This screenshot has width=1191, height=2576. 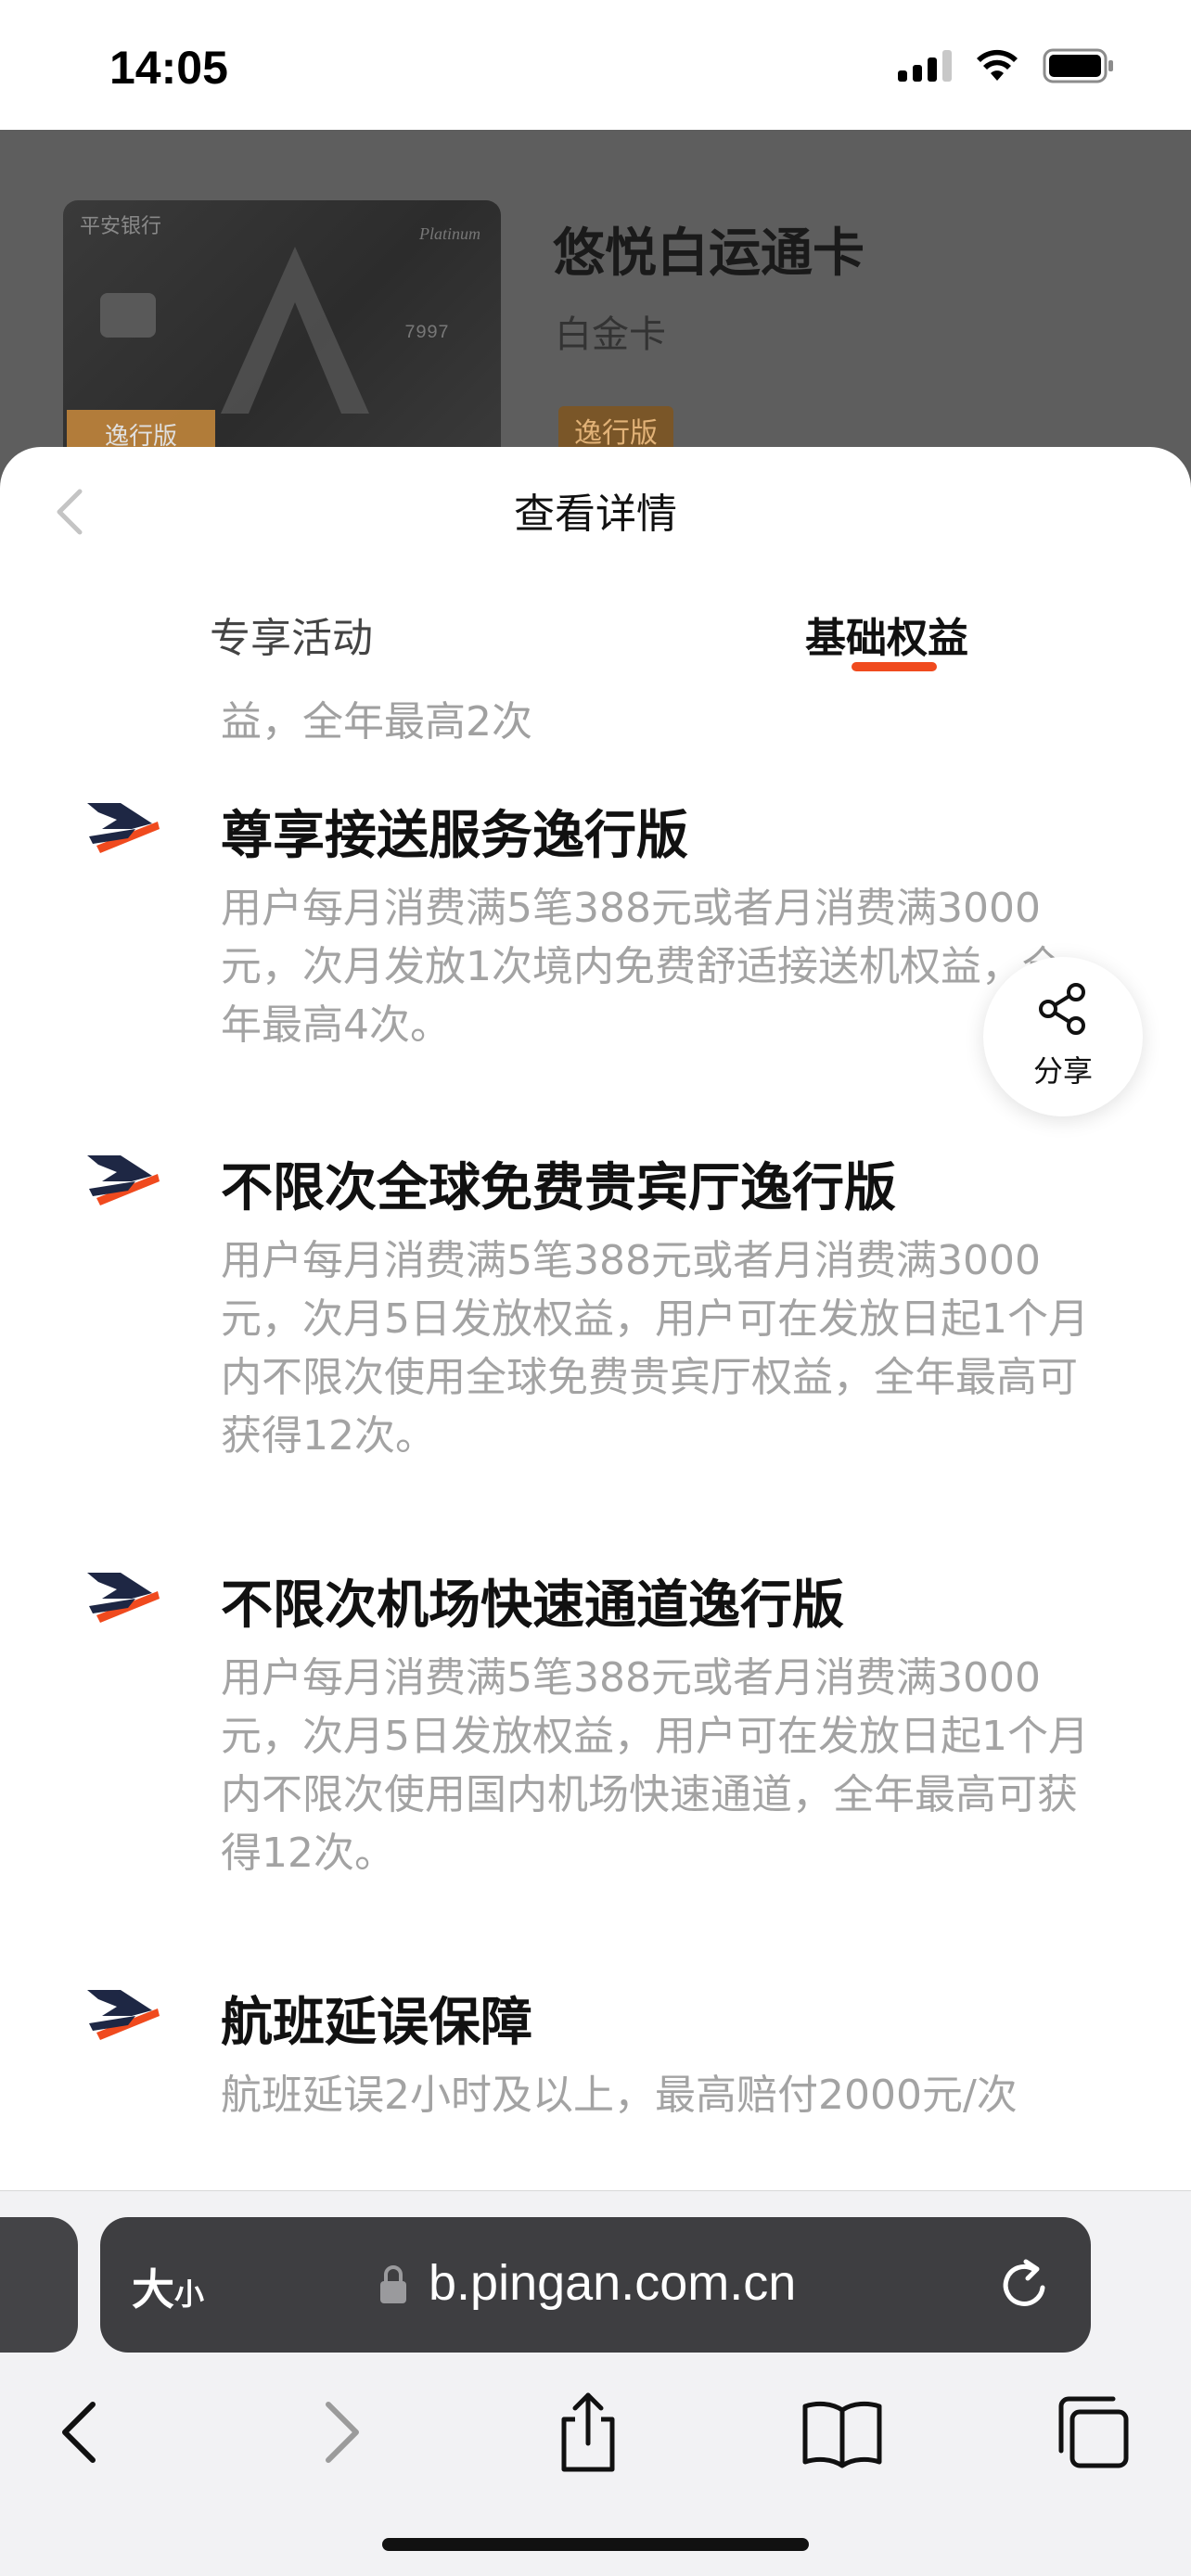 What do you see at coordinates (558, 1188) in the screenshot?
I see `benefit-title: 不限次全球免费贵宾厅逸行版` at bounding box center [558, 1188].